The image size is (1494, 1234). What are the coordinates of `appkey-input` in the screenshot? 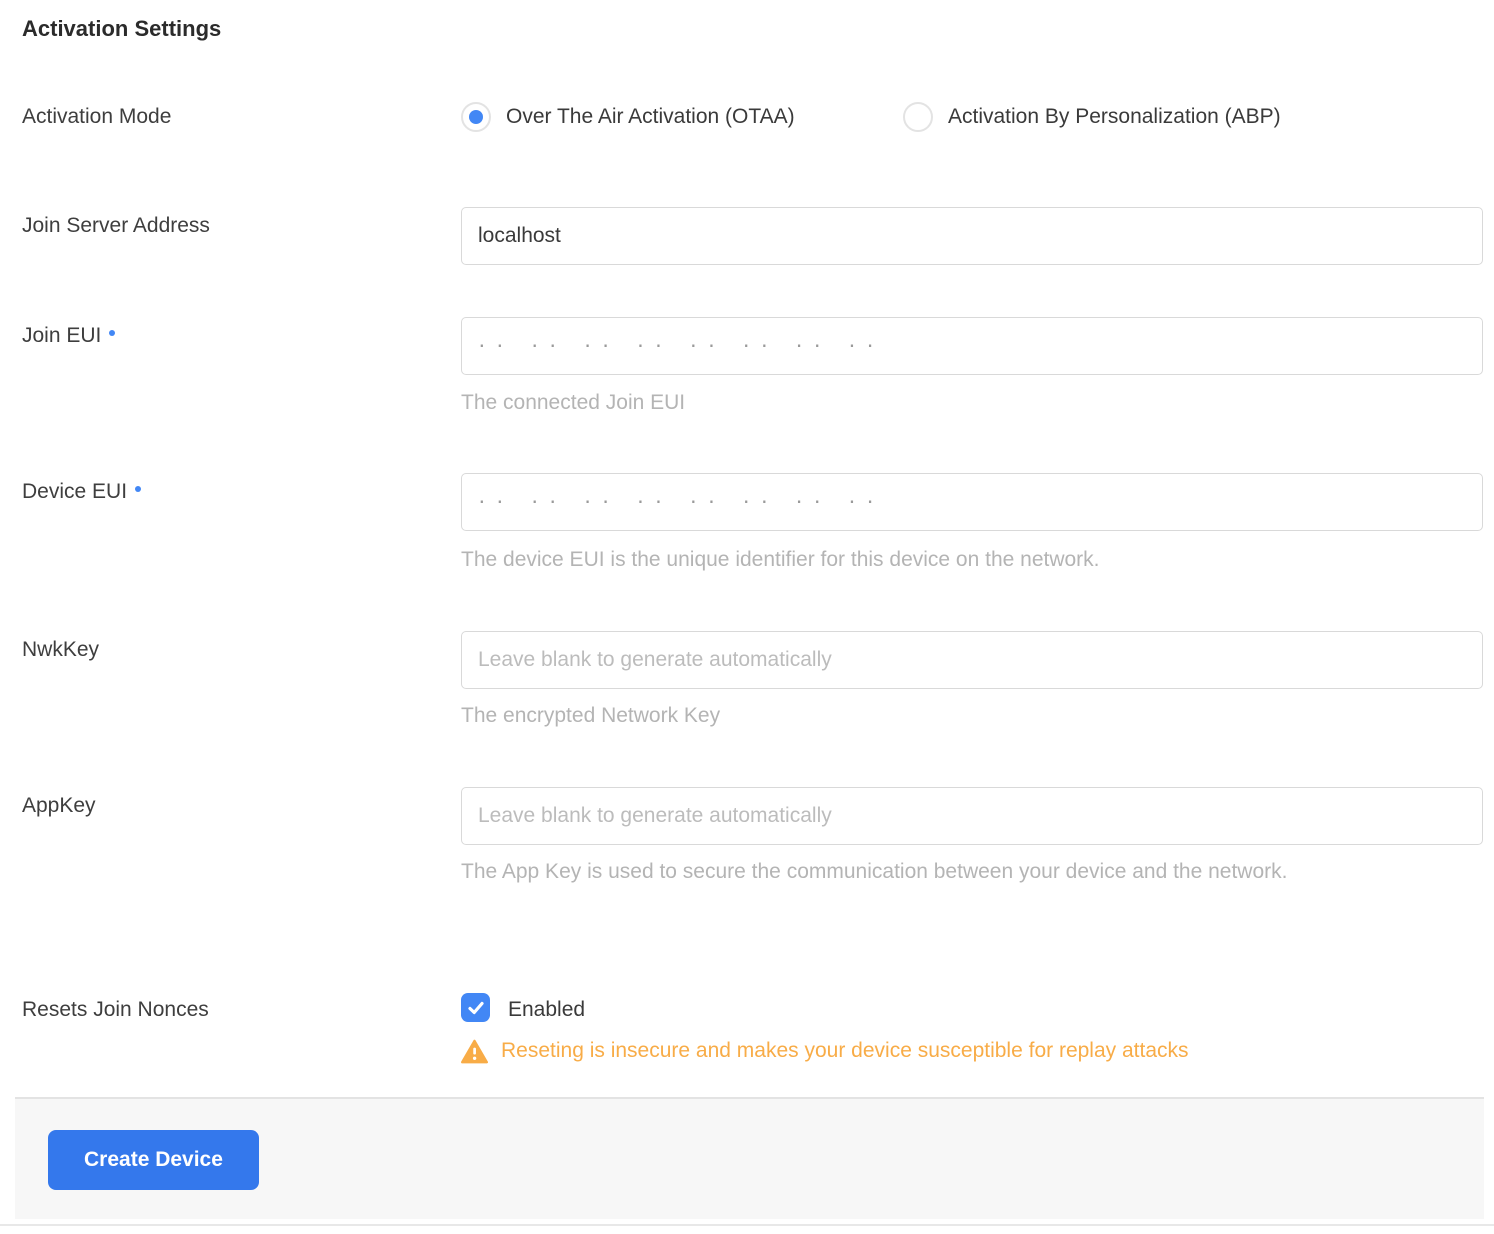 It's located at (972, 816).